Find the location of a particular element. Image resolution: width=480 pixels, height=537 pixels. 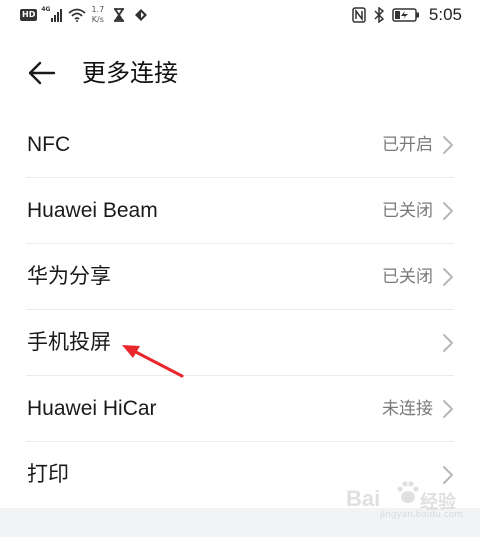

watermark: Bai 经验 jingyan.baidu.com is located at coordinates (405, 501).